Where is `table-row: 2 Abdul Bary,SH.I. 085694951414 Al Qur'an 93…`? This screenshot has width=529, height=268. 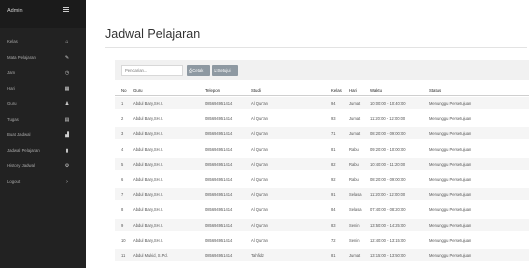
table-row: 2 Abdul Bary,SH.I. 085694951414 Al Qur'an 93… is located at coordinates (322, 118).